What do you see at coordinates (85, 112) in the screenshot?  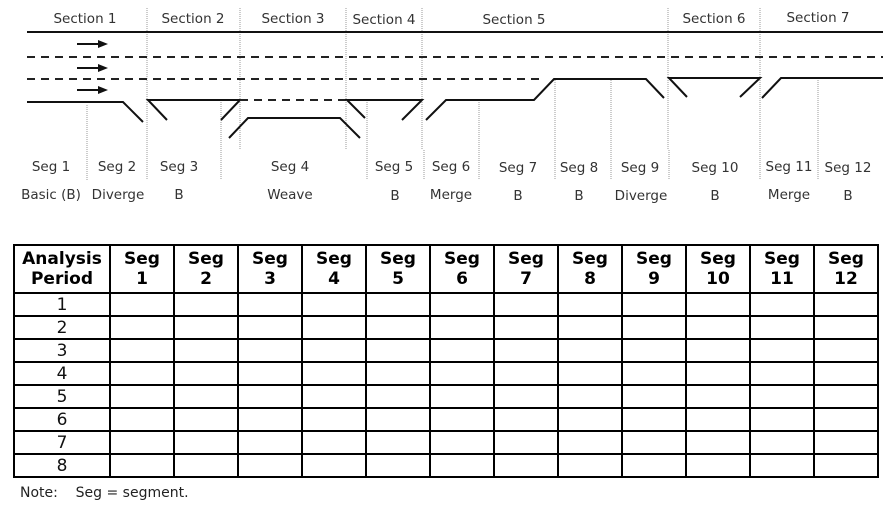 I see `outer-edge-seg1` at bounding box center [85, 112].